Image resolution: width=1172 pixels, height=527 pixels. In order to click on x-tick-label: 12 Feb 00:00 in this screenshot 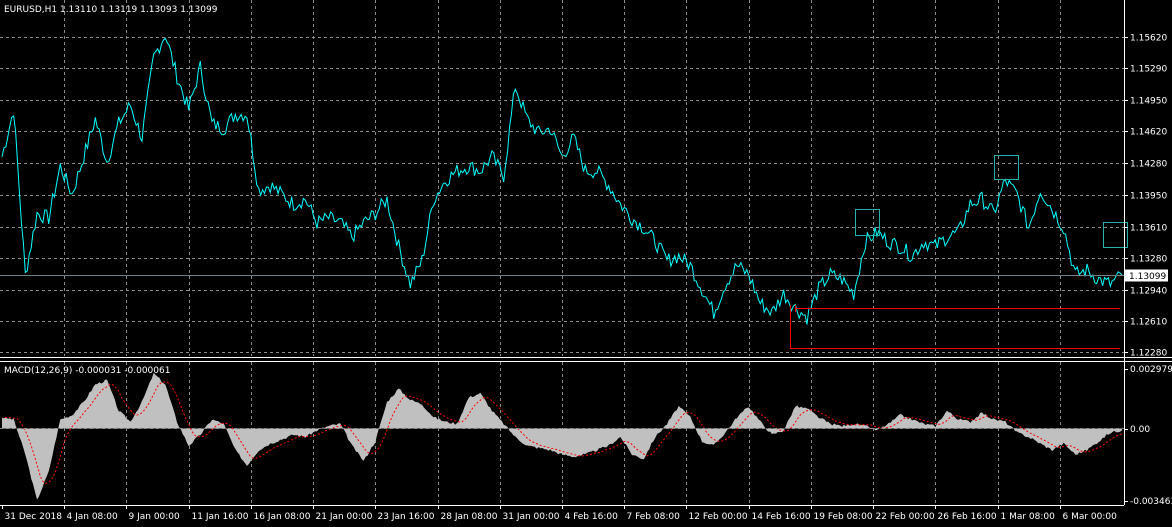, I will do `click(718, 517)`.